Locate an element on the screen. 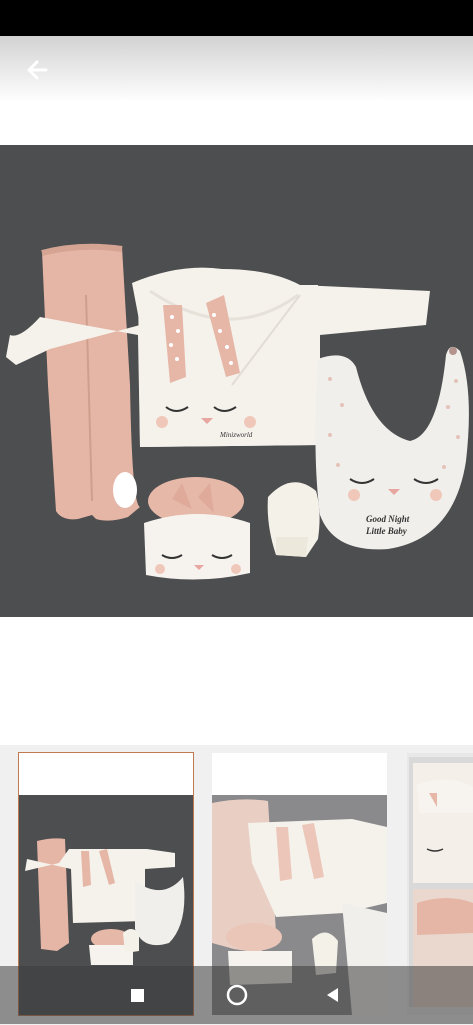  bib-text-line-1: Good Night is located at coordinates (388, 519).